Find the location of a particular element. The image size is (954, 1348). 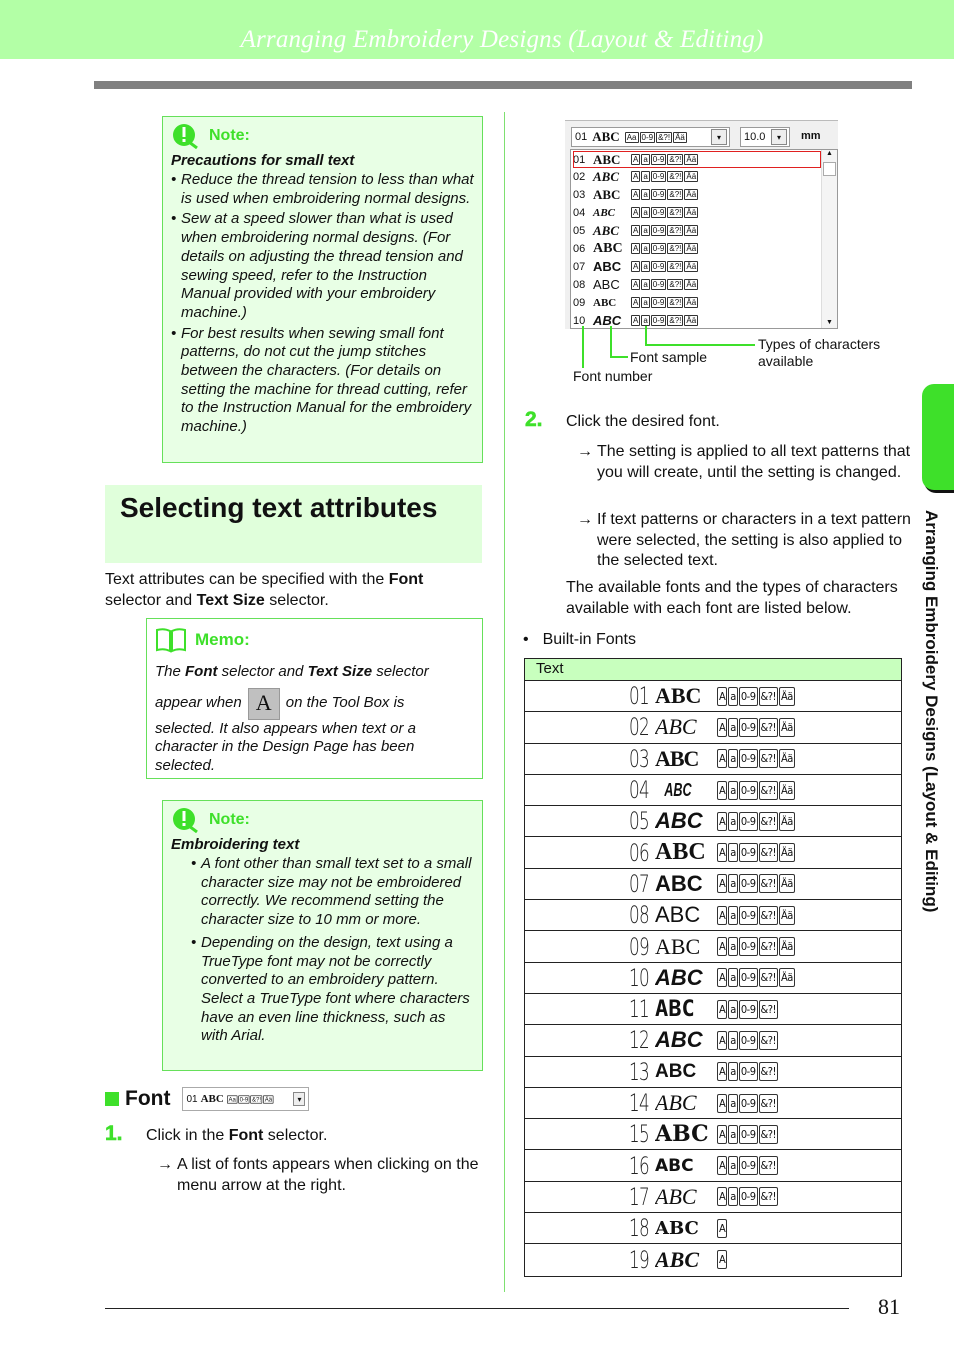

font-list-item: 08 ABC Aa 0-9 &?! Ää is located at coordinates (697, 284).